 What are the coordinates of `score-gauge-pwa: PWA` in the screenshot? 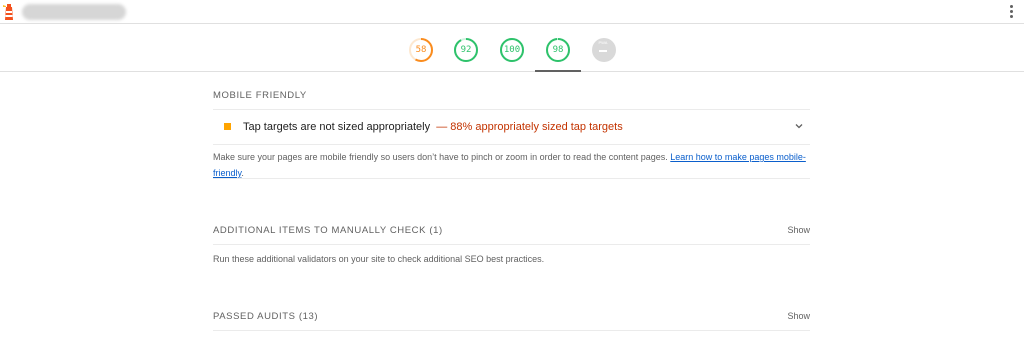 It's located at (604, 50).